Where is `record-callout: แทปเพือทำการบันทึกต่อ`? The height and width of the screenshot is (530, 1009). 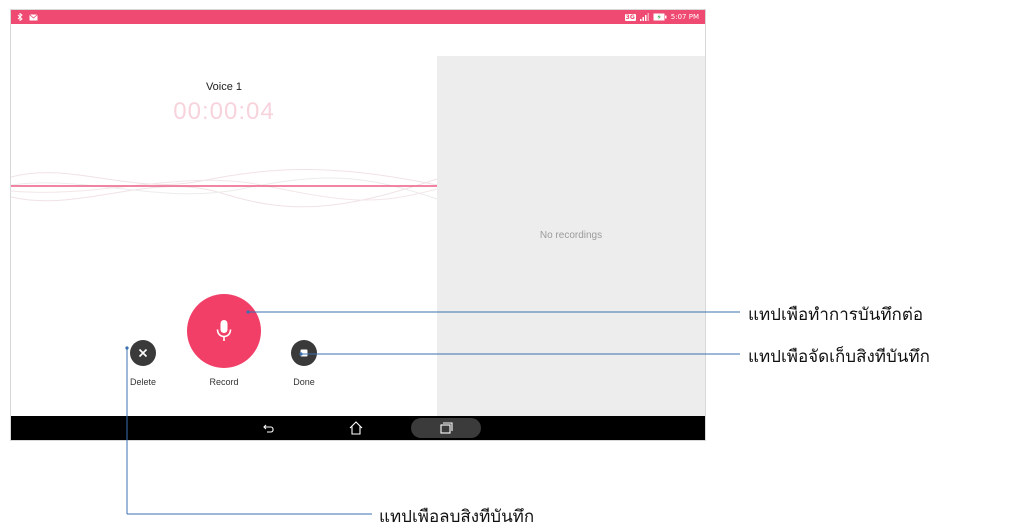
record-callout: แทปเพือทำการบันทึกต่อ is located at coordinates (836, 315).